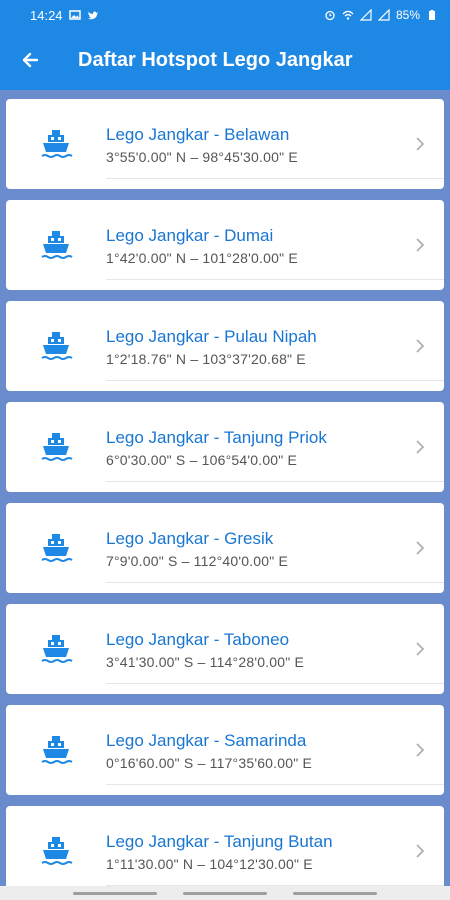 This screenshot has height=900, width=450. I want to click on navigation-bar, so click(225, 893).